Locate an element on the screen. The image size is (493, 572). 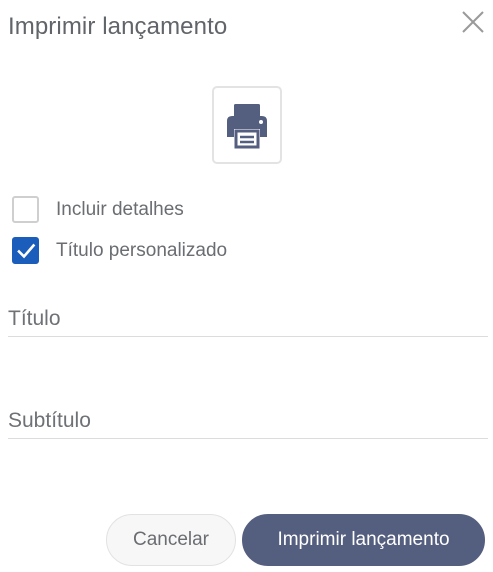
include-details-checkbox is located at coordinates (25, 209).